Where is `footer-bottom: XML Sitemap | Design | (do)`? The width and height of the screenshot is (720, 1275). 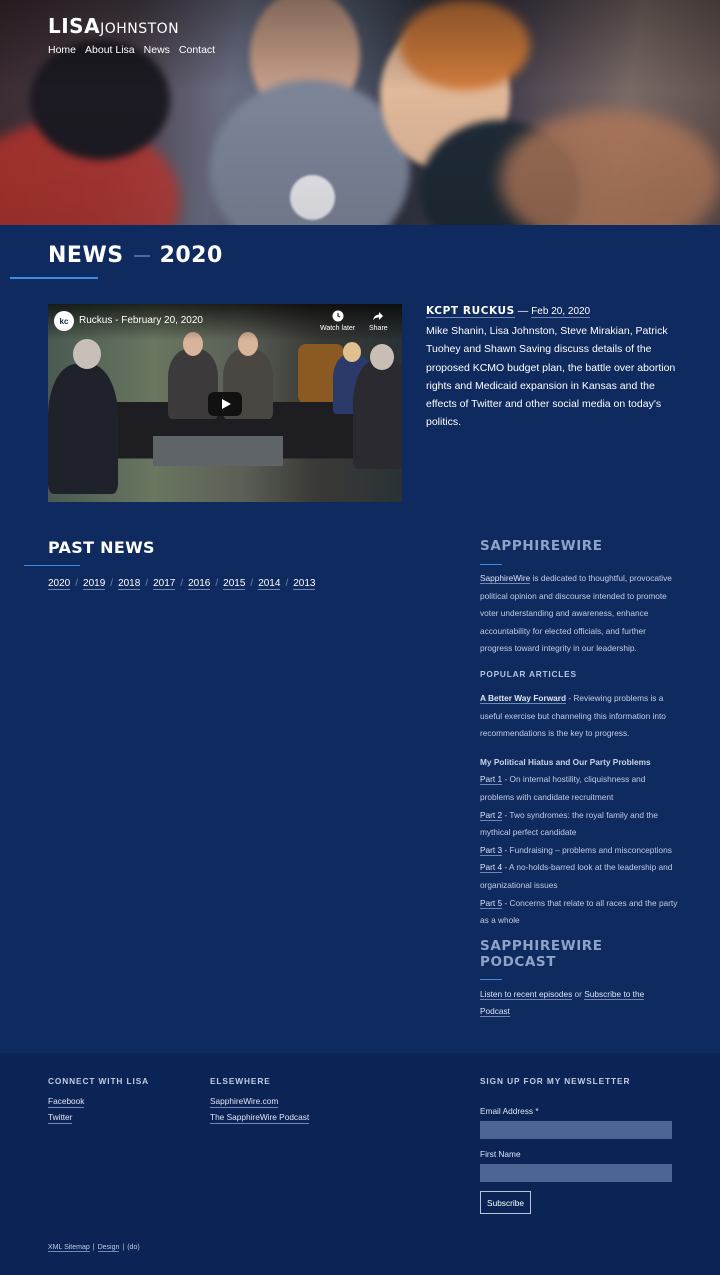 footer-bottom: XML Sitemap | Design | (do) is located at coordinates (94, 1248).